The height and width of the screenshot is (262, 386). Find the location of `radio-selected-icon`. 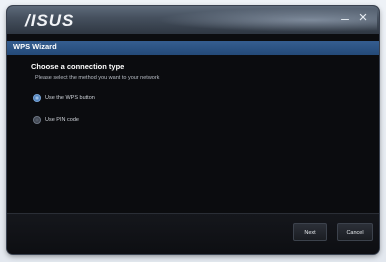

radio-selected-icon is located at coordinates (37, 98).